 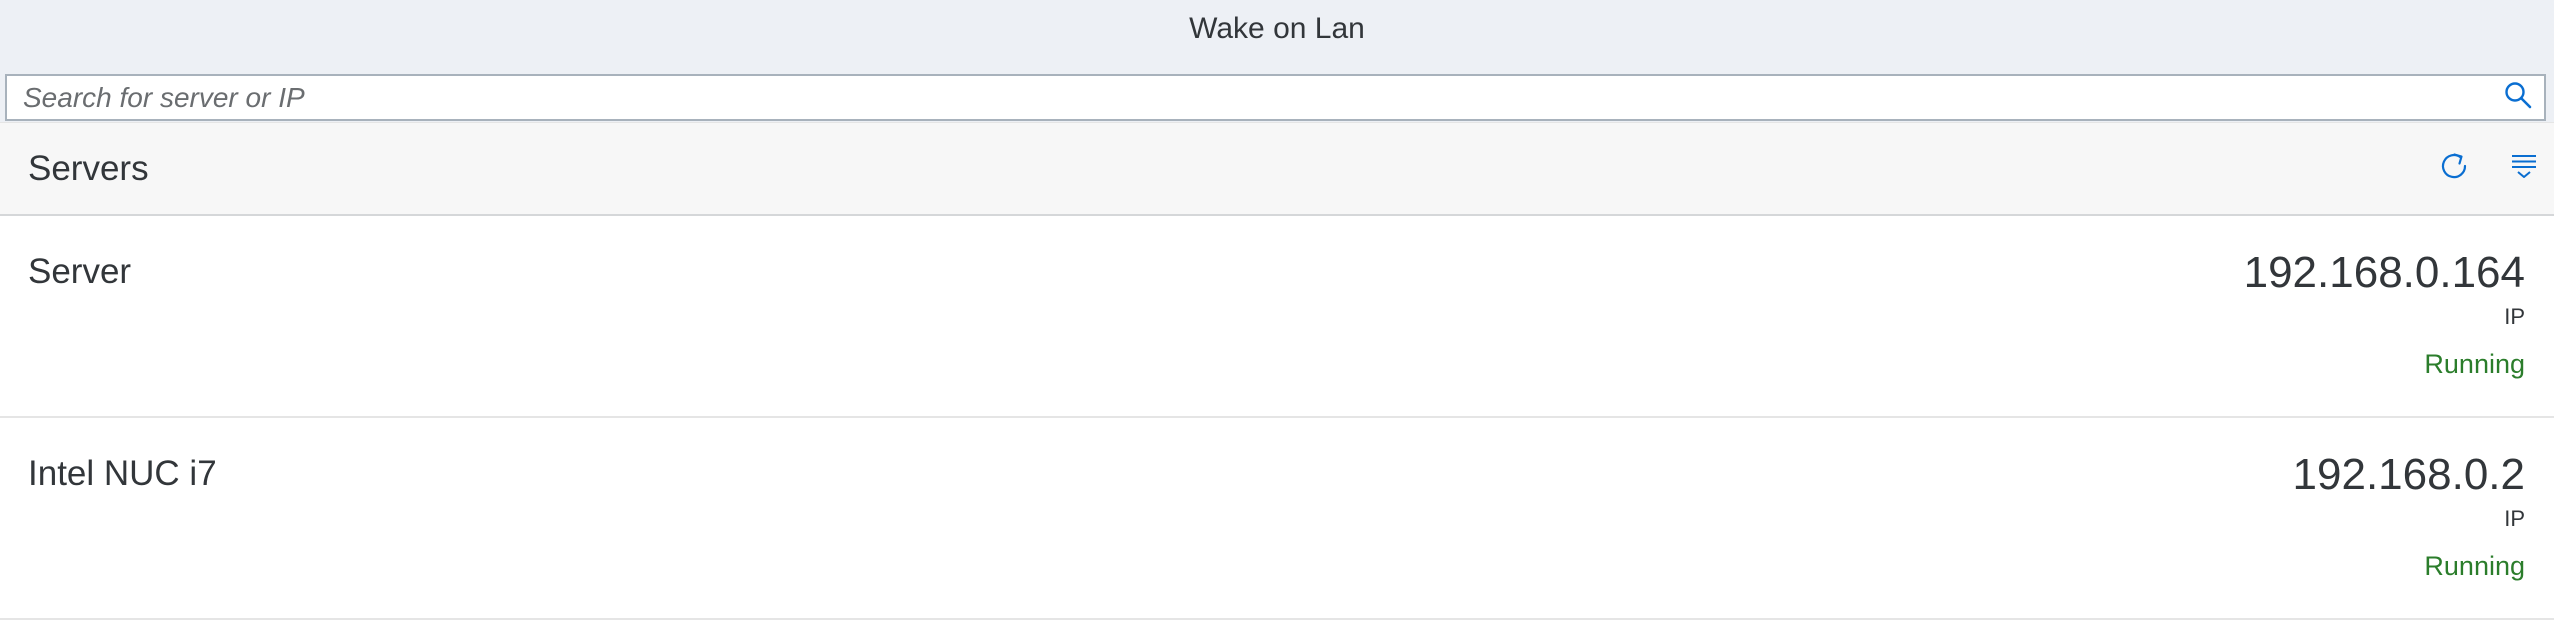 I want to click on search-icon, so click(x=2518, y=97).